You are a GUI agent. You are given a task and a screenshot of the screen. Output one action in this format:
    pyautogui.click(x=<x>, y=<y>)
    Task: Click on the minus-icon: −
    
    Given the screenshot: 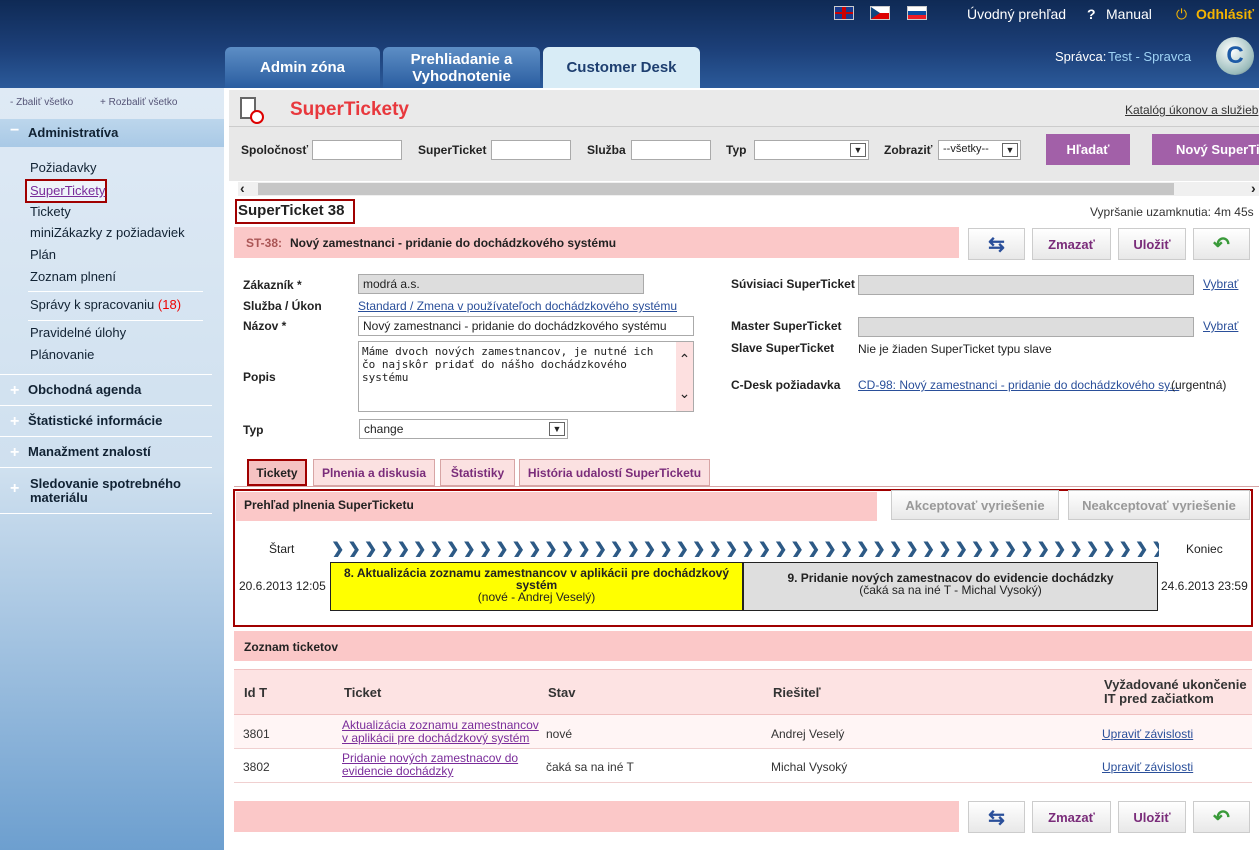 What is the action you would take?
    pyautogui.click(x=14, y=131)
    